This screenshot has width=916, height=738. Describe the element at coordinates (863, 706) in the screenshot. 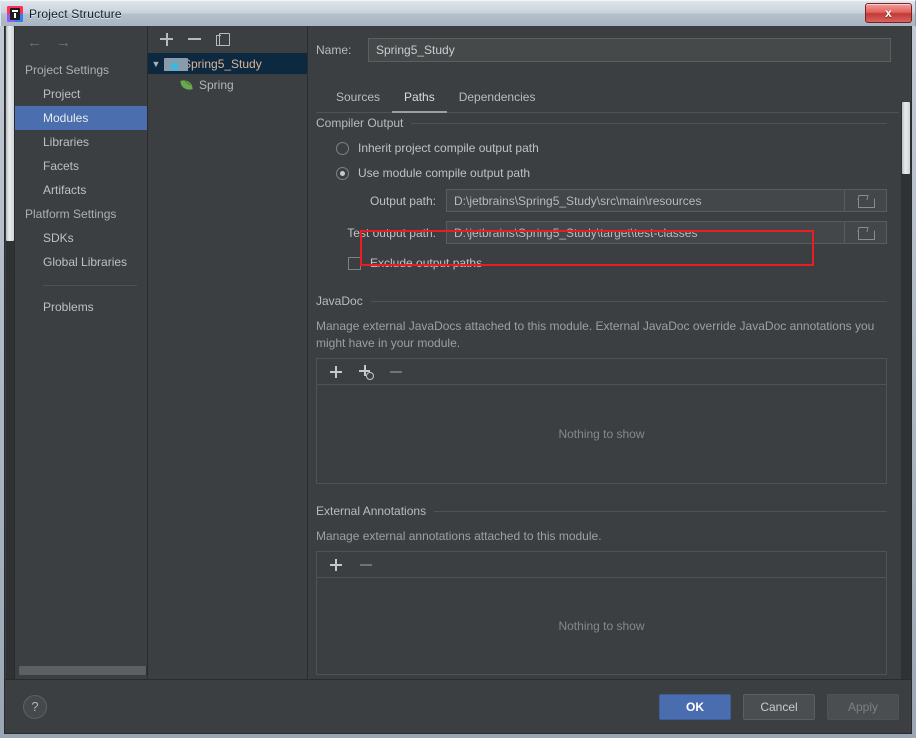

I see `apply-button: Apply` at that location.